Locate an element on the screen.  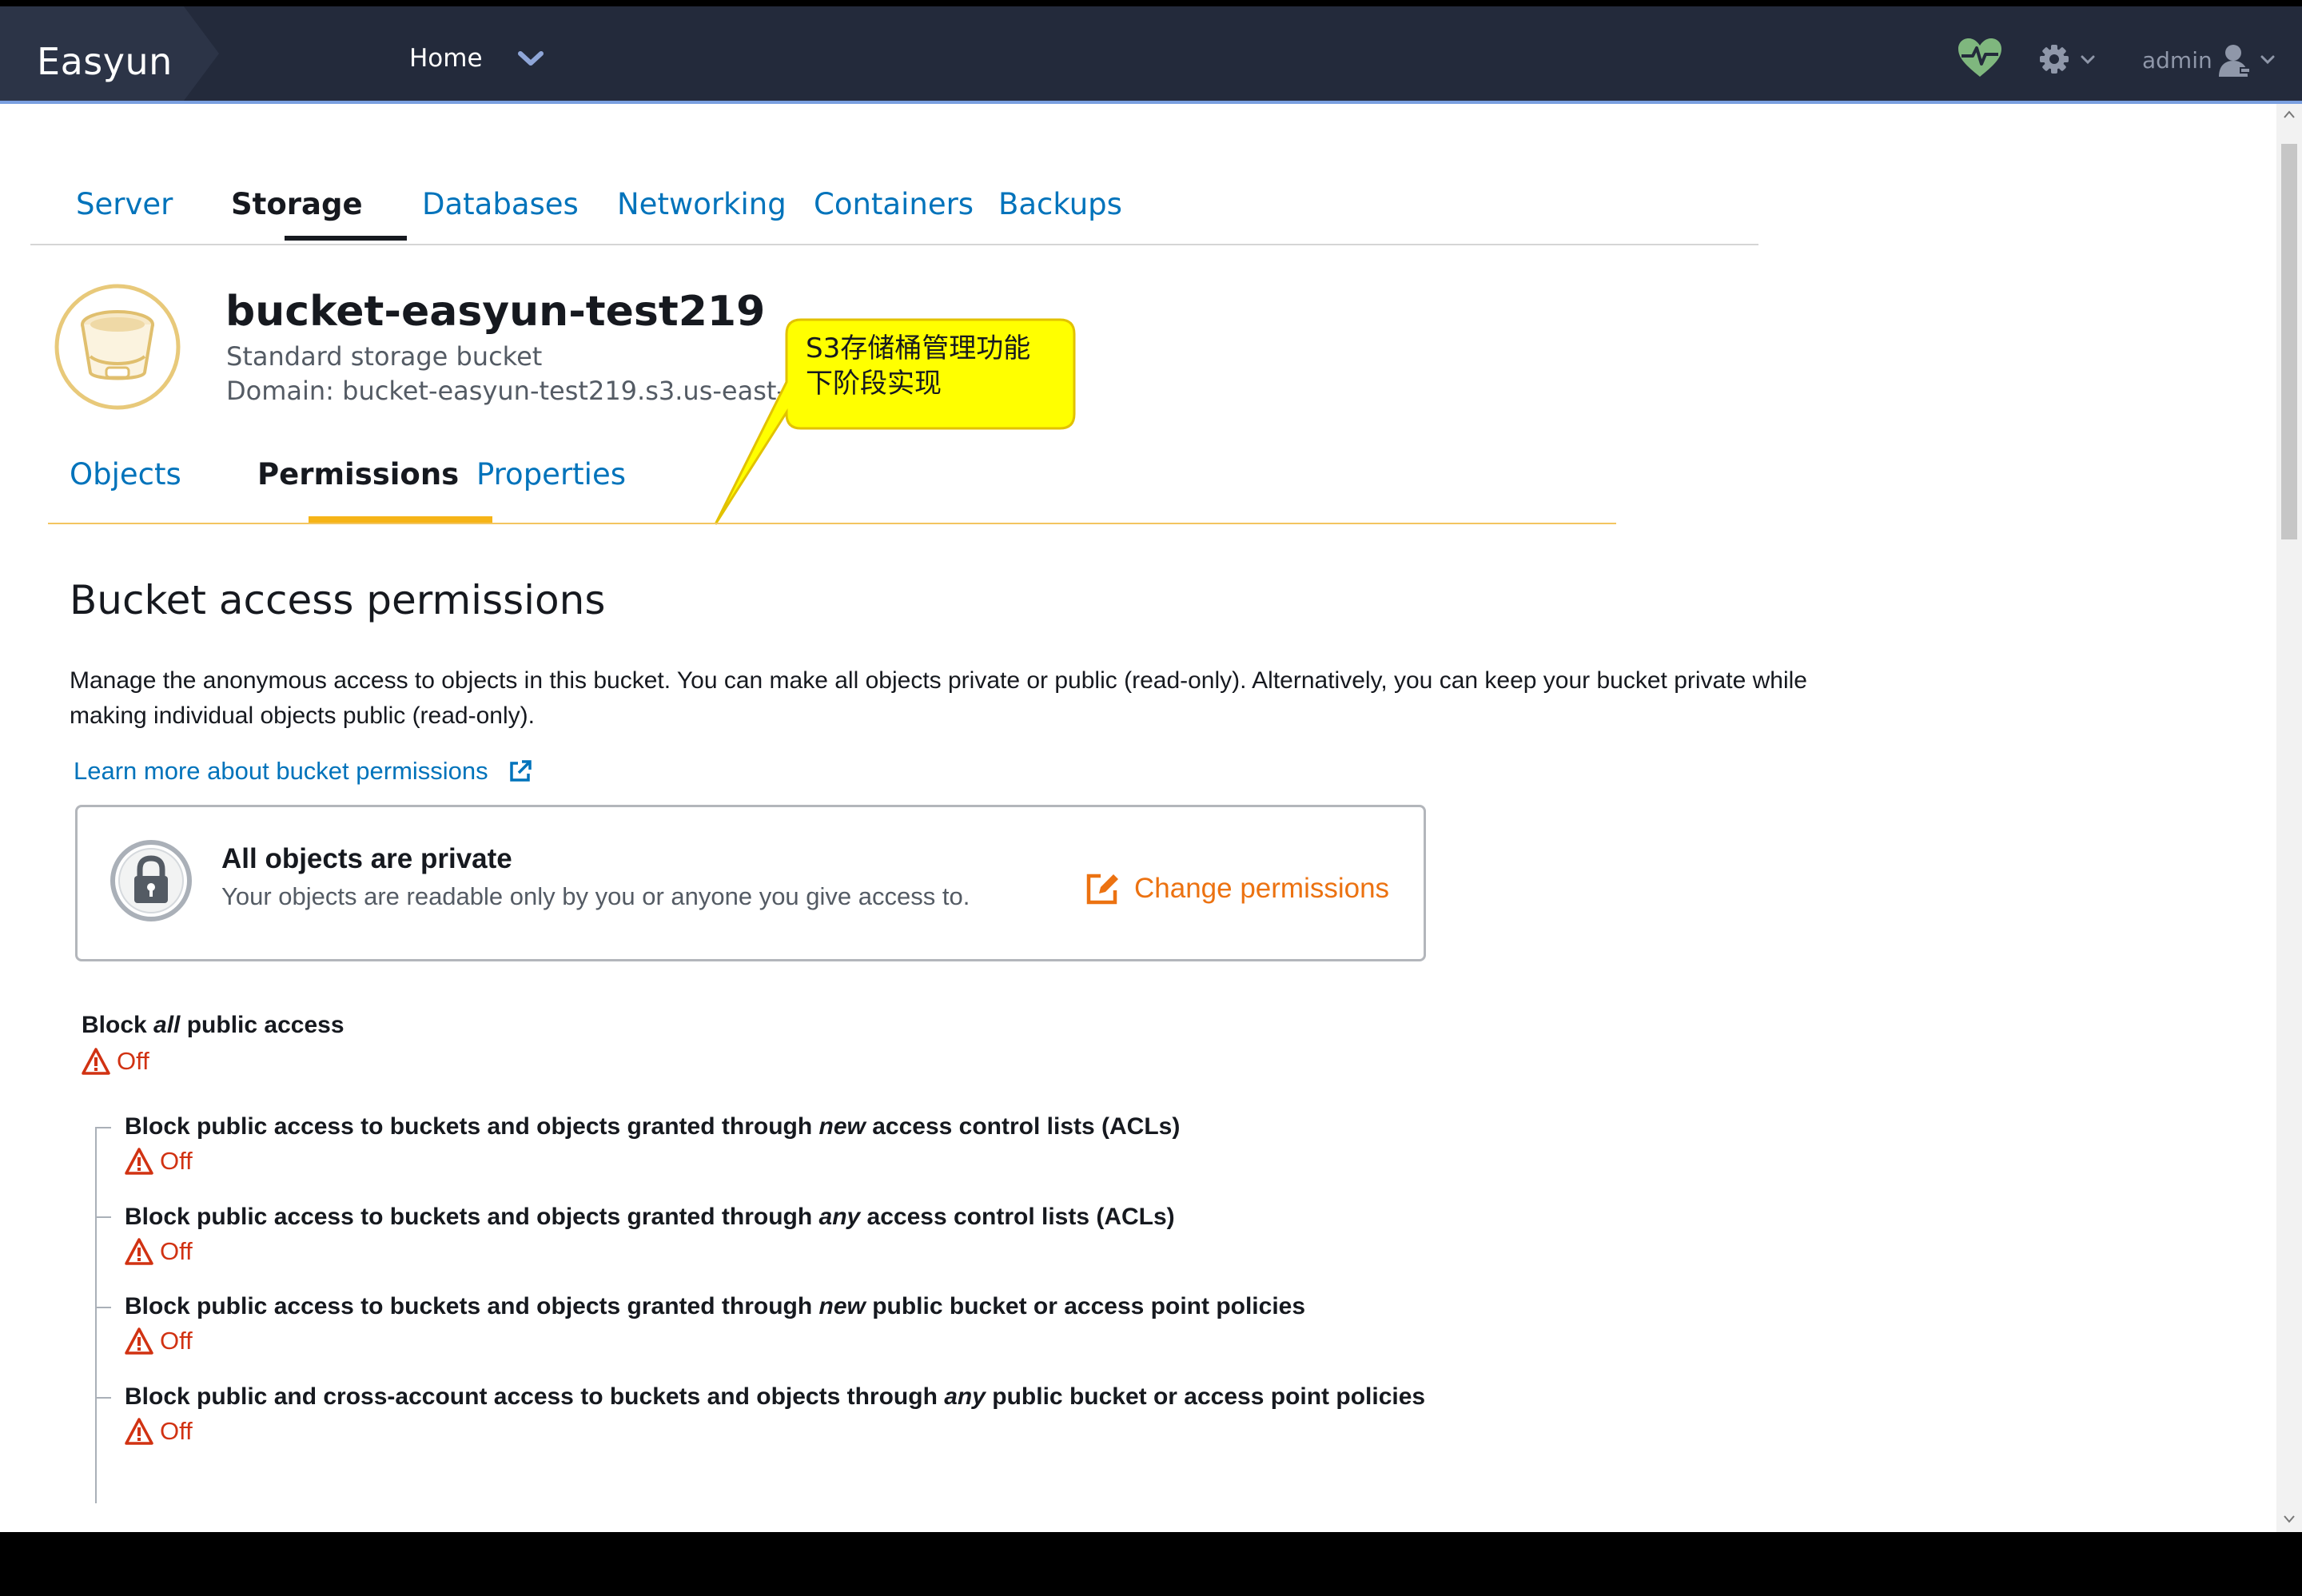
external-link-icon is located at coordinates (520, 771).